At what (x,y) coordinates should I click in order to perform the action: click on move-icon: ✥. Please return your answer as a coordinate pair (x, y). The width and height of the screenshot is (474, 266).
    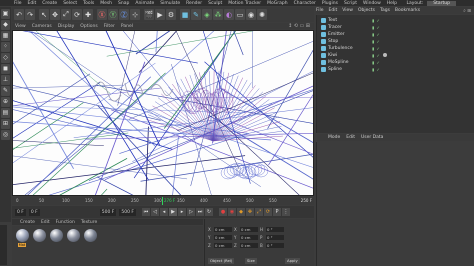
    Looking at the image, I should click on (55, 14).